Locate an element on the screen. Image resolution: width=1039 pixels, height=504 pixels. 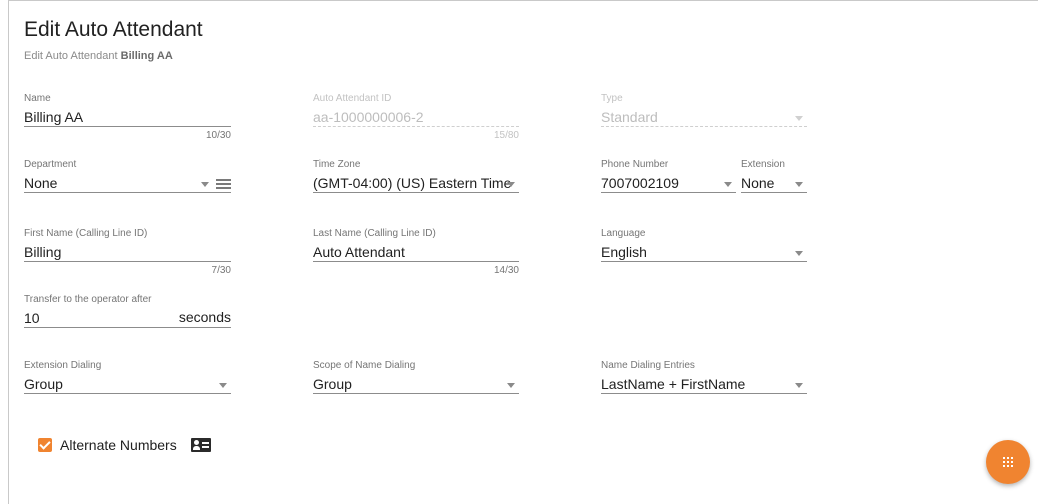
extension-dialing-value: Group is located at coordinates (127, 384).